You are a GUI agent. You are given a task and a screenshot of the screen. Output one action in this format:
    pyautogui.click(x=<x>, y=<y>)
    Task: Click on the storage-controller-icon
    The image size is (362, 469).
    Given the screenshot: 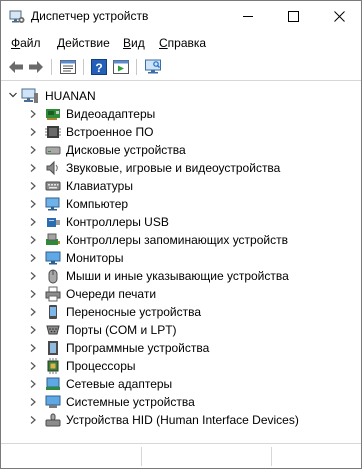 What is the action you would take?
    pyautogui.click(x=53, y=239)
    